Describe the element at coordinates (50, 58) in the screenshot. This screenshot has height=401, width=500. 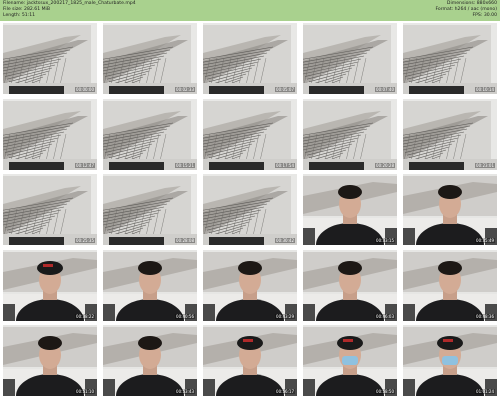
I see `video-thumbnail: 00:00:00` at that location.